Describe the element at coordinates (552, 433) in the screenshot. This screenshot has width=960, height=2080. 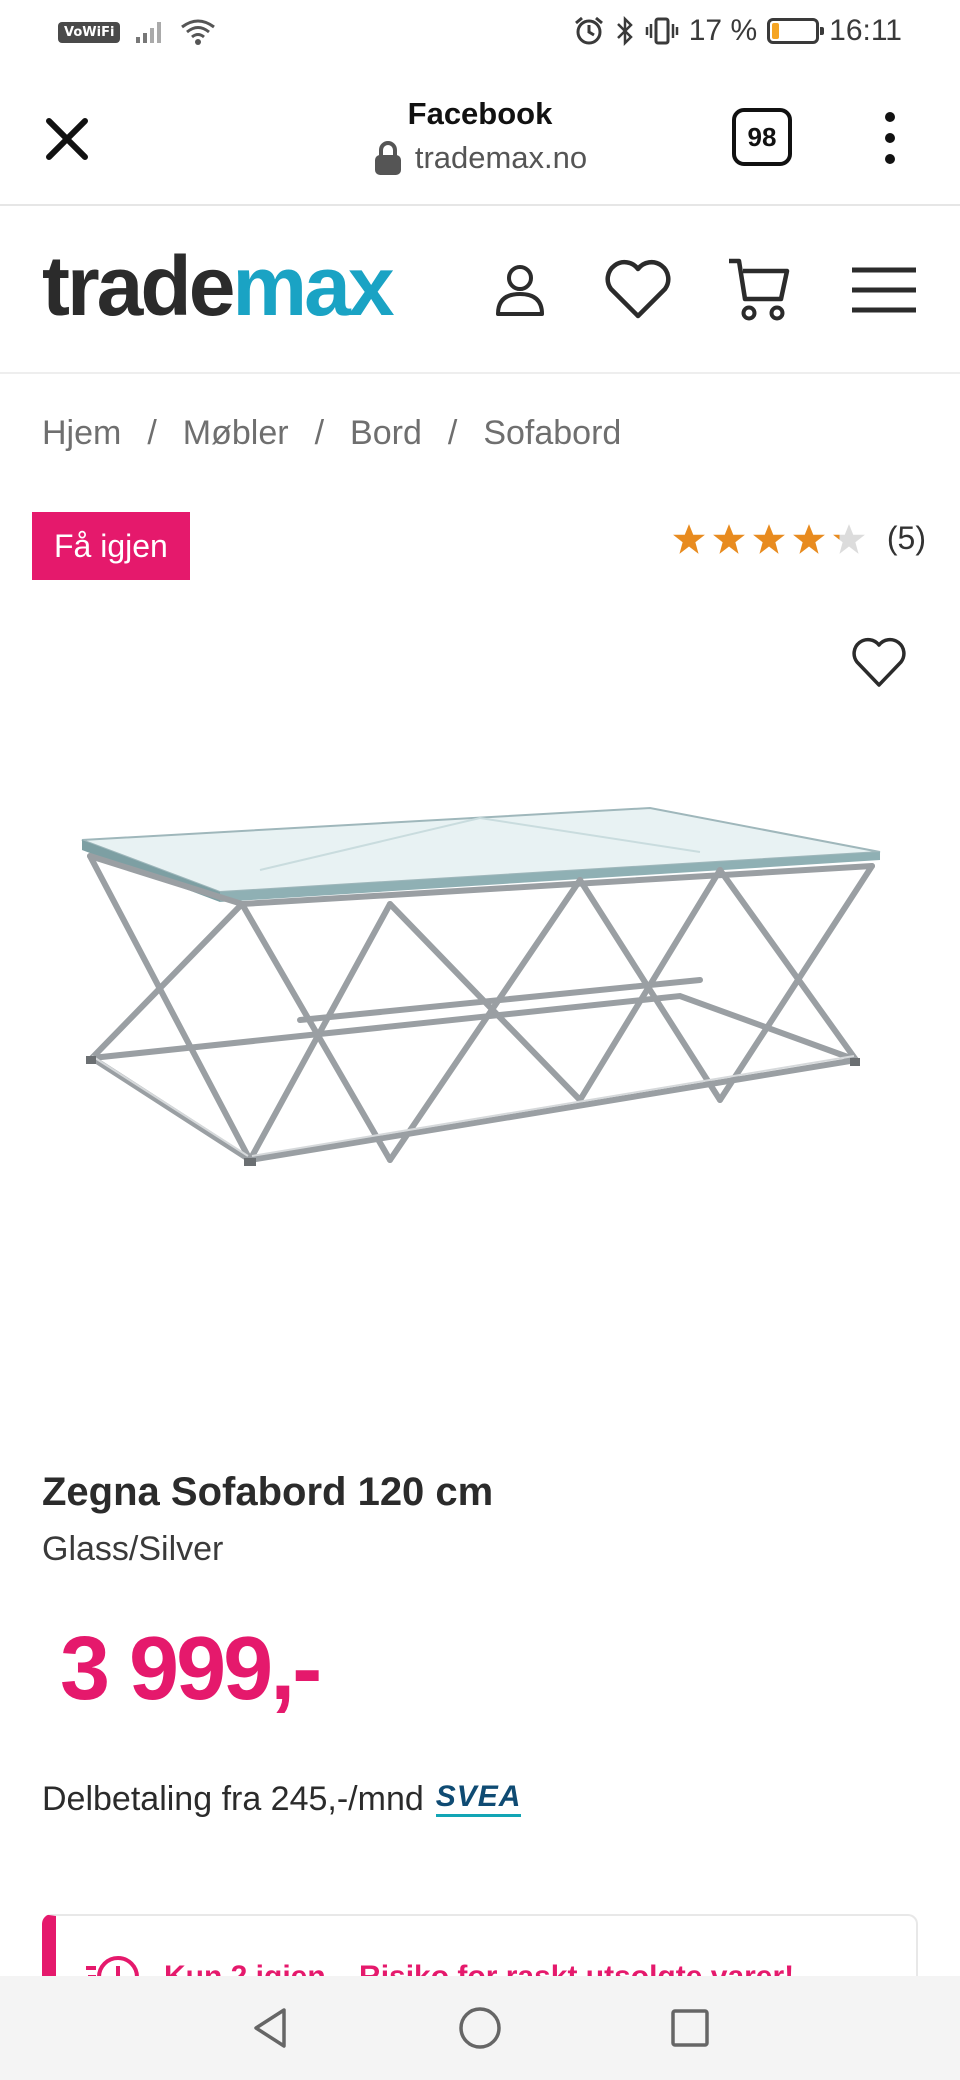
I see `breadcrumb-item-sofabord: Sofabord` at that location.